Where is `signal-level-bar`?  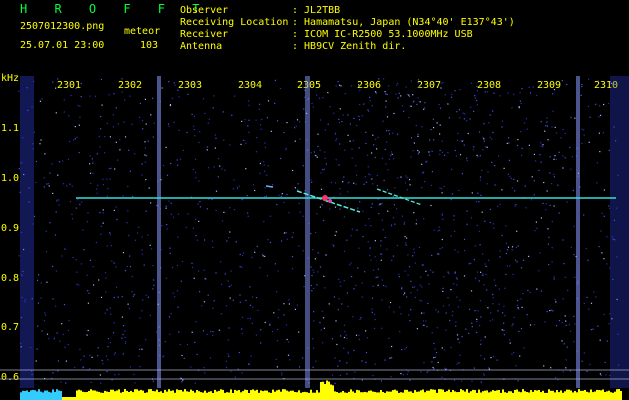 signal-level-bar is located at coordinates (321, 390).